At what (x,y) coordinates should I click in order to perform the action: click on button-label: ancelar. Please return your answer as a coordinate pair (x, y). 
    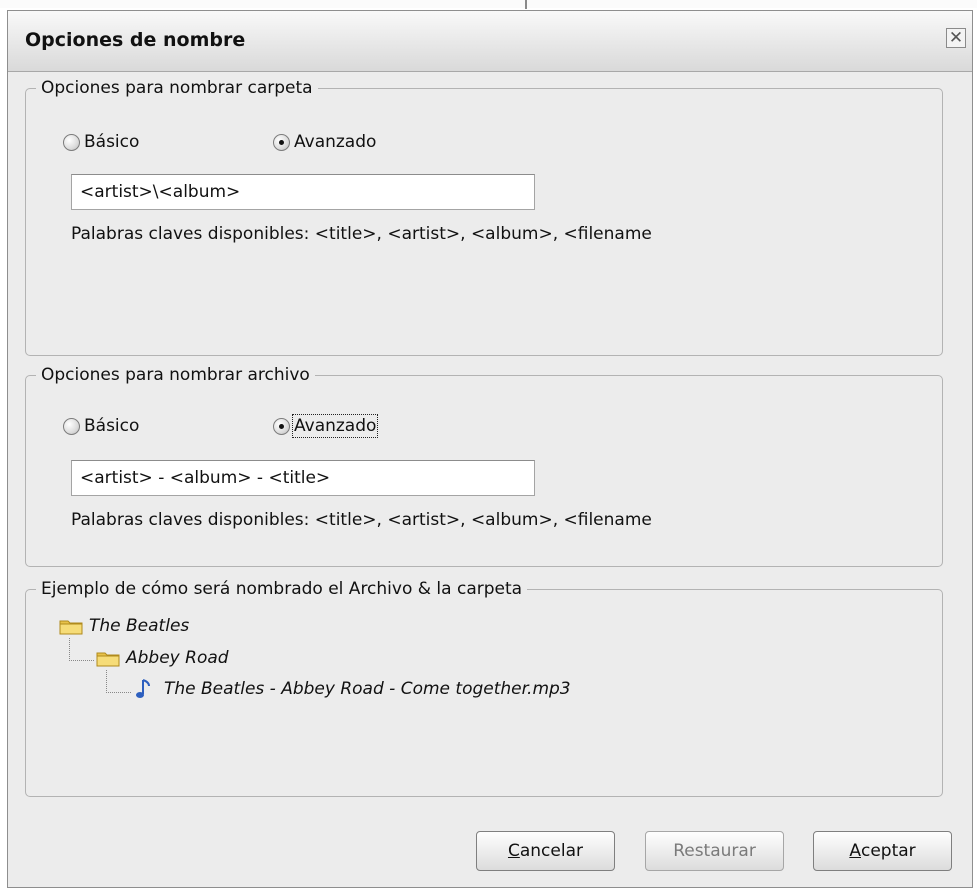
    Looking at the image, I should click on (551, 851).